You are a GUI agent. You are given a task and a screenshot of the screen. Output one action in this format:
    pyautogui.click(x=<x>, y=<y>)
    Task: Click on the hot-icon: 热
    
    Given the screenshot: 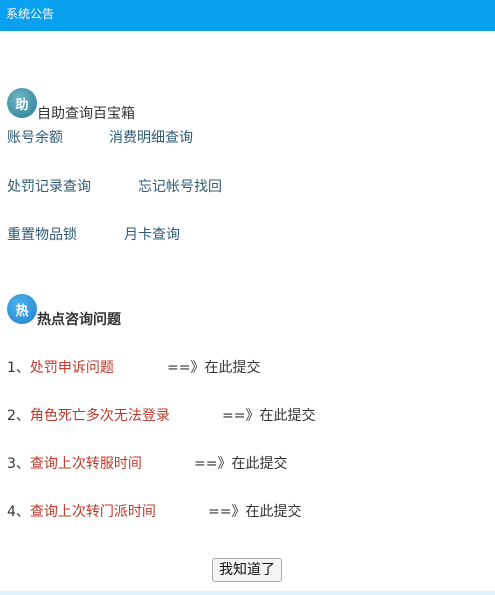 What is the action you would take?
    pyautogui.click(x=22, y=309)
    